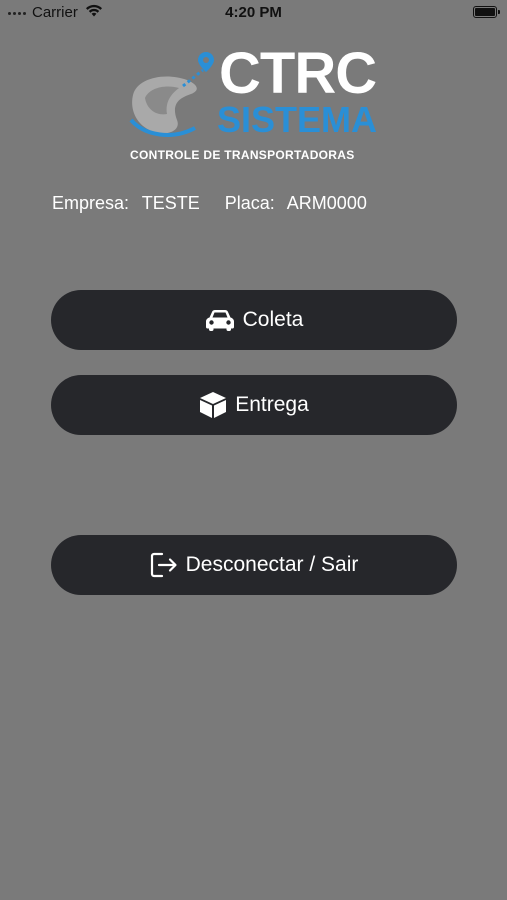 Image resolution: width=507 pixels, height=900 pixels. I want to click on car-icon, so click(220, 320).